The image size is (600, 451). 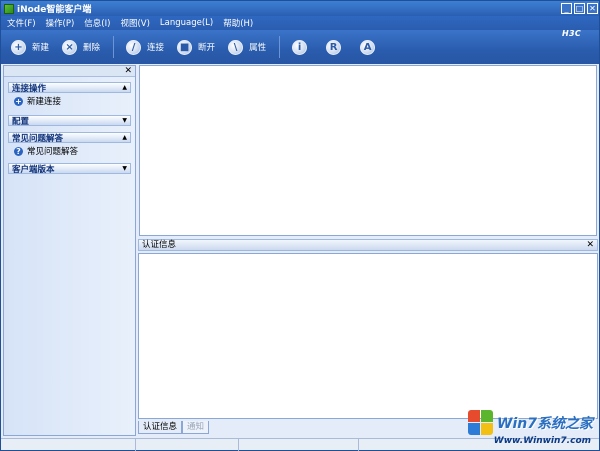 I want to click on section-config: 配置 ▼, so click(x=69, y=121).